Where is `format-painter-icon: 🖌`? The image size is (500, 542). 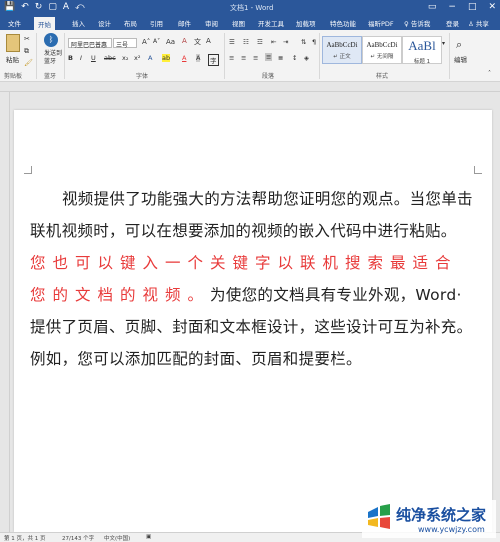 format-painter-icon: 🖌 is located at coordinates (28, 63).